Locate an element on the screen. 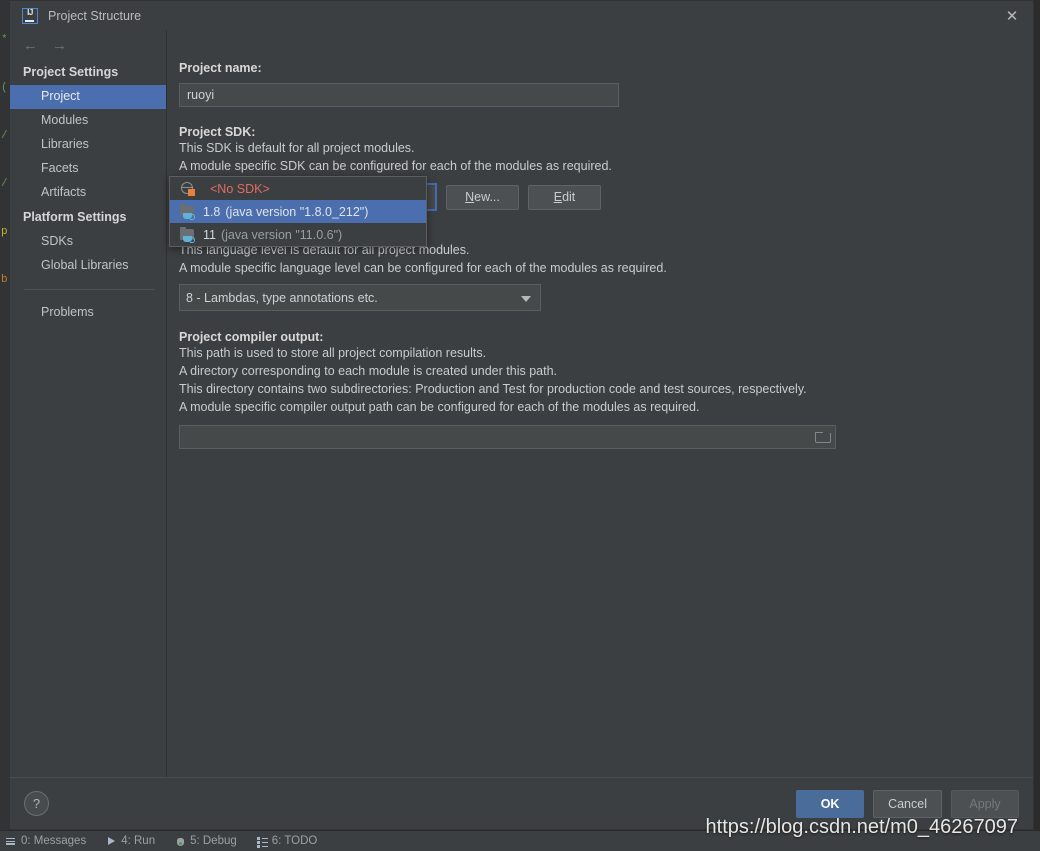 The height and width of the screenshot is (851, 1040). status-bar-item-label: 5: Debug is located at coordinates (213, 841).